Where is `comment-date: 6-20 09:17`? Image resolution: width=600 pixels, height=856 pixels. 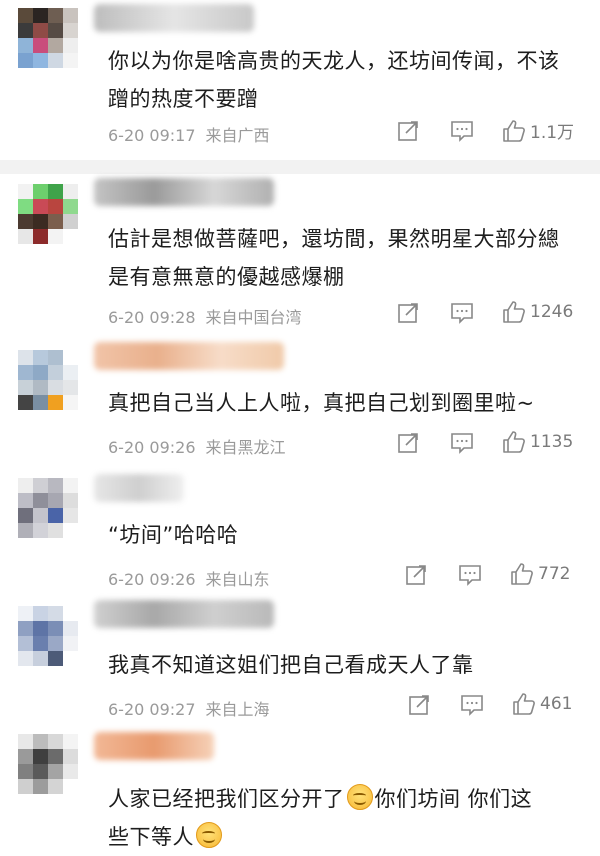 comment-date: 6-20 09:17 is located at coordinates (152, 135).